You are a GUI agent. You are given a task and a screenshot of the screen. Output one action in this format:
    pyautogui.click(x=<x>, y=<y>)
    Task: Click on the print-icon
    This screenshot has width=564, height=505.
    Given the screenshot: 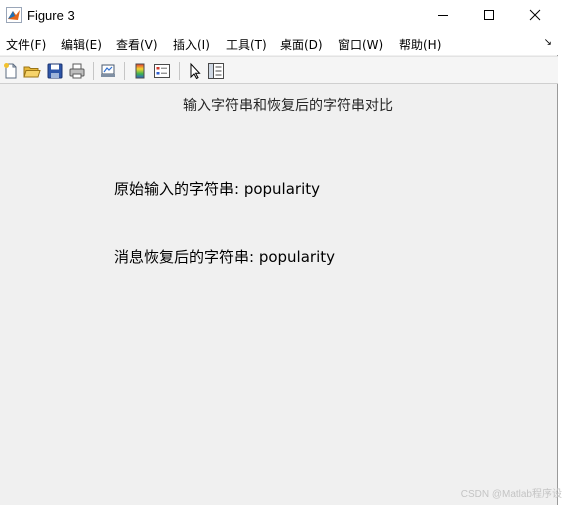 What is the action you would take?
    pyautogui.click(x=77, y=71)
    